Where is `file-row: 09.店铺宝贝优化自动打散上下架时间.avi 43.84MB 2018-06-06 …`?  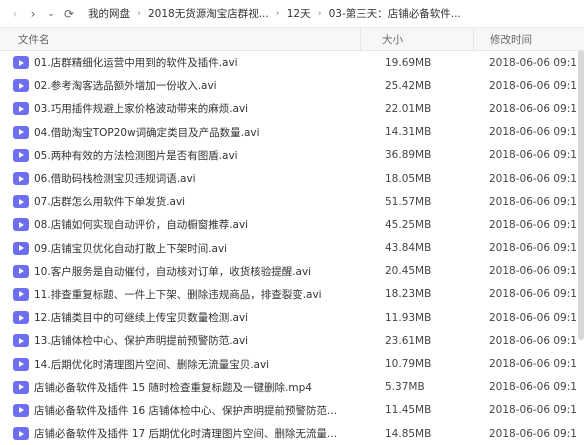 file-row: 09.店铺宝贝优化自动打散上下架时间.avi 43.84MB 2018-06-06 … is located at coordinates (292, 248).